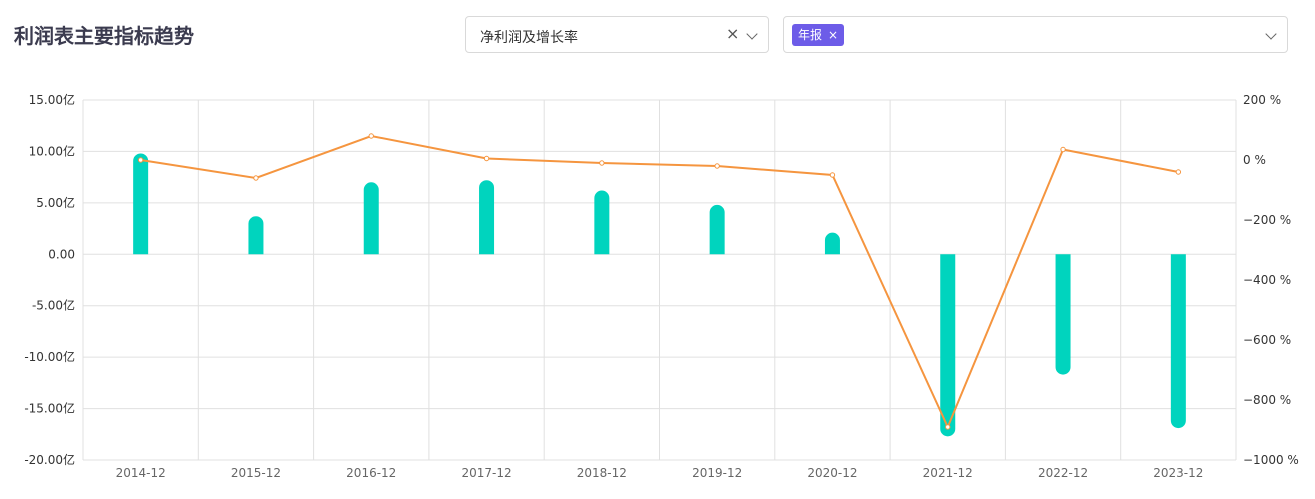 Image resolution: width=1315 pixels, height=499 pixels. I want to click on y-left-tick-label: -15.00亿, so click(49, 408).